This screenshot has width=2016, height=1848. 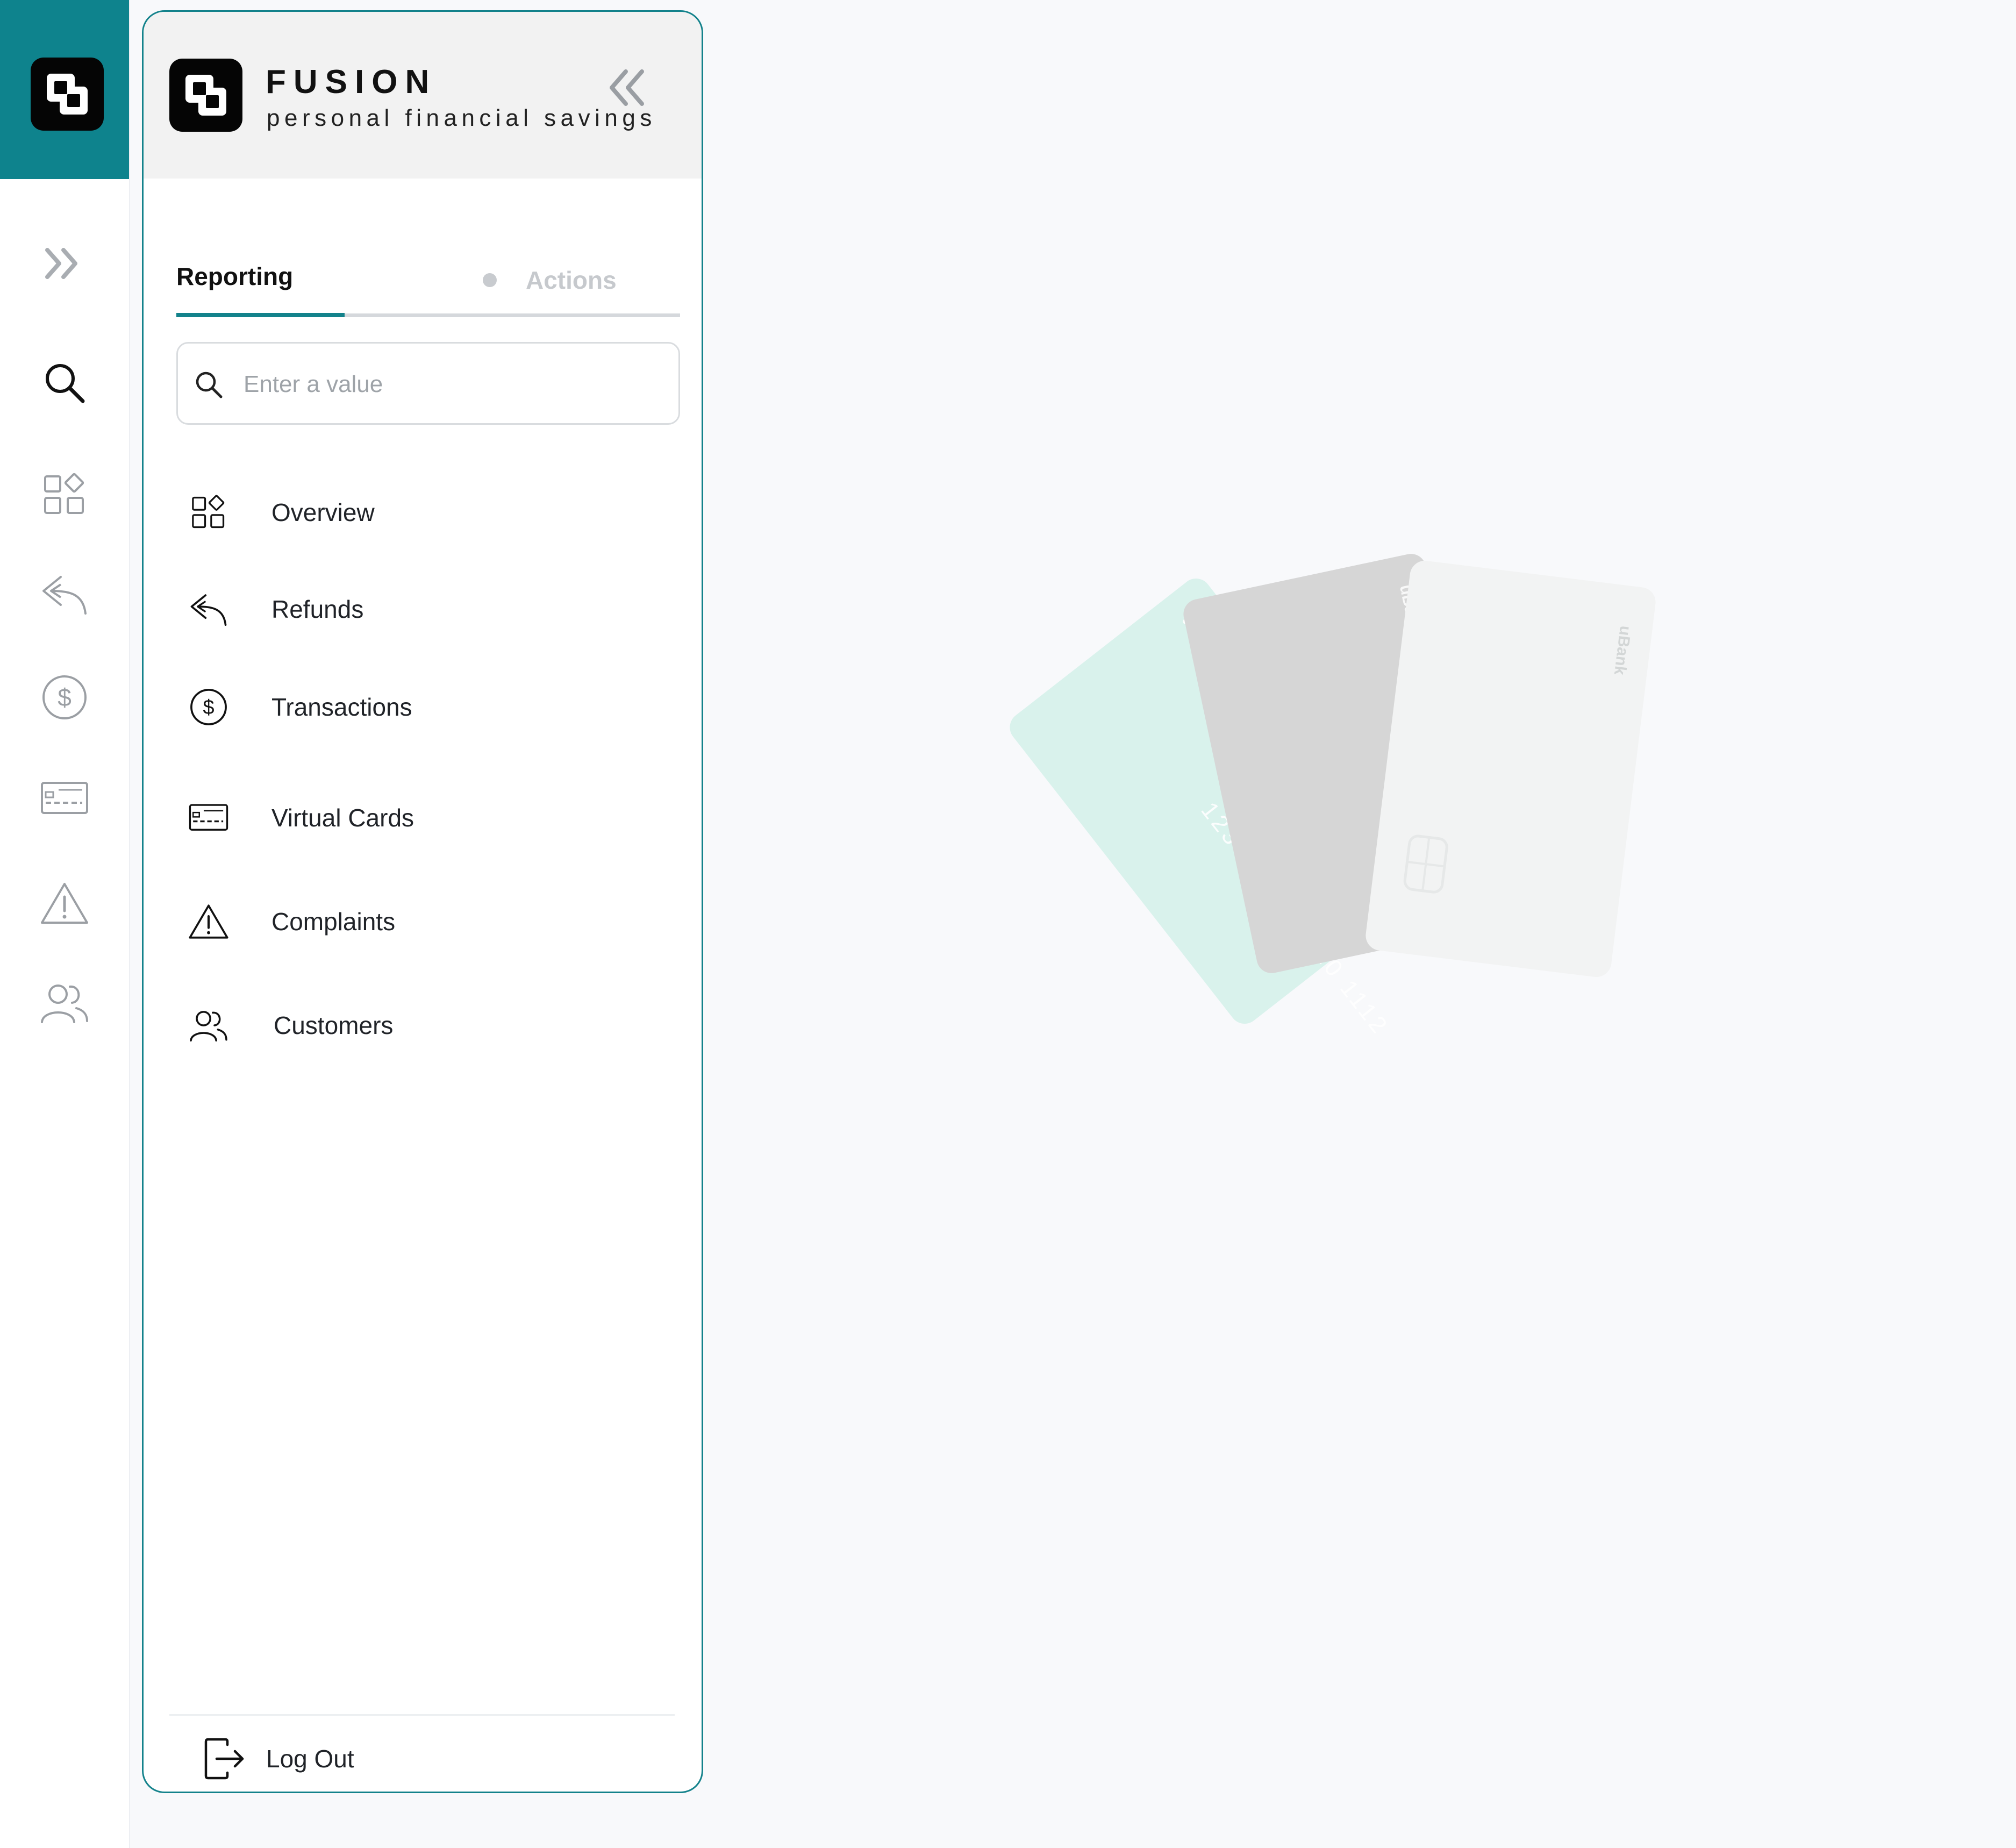 What do you see at coordinates (341, 707) in the screenshot?
I see `menu-label: Transactions` at bounding box center [341, 707].